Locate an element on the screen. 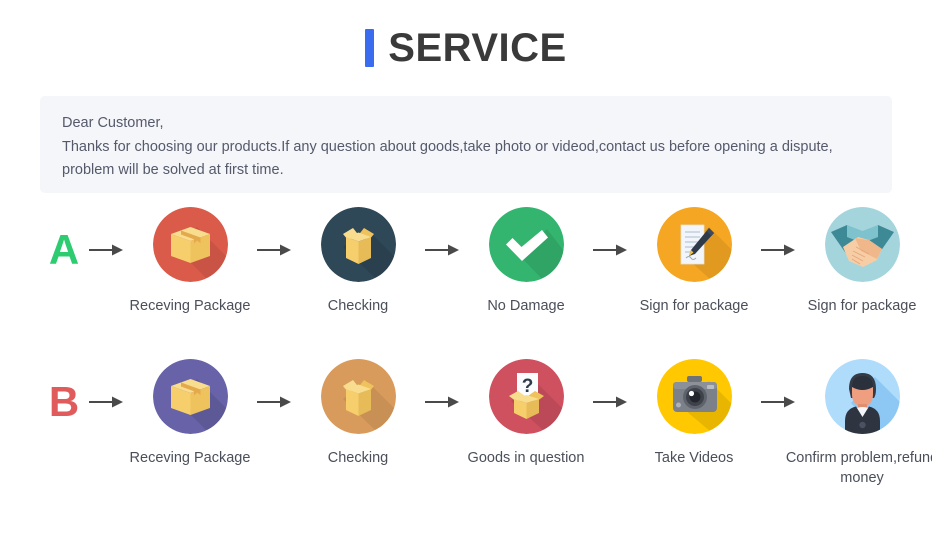  step-a-5: Sign for package is located at coordinates (862, 261).